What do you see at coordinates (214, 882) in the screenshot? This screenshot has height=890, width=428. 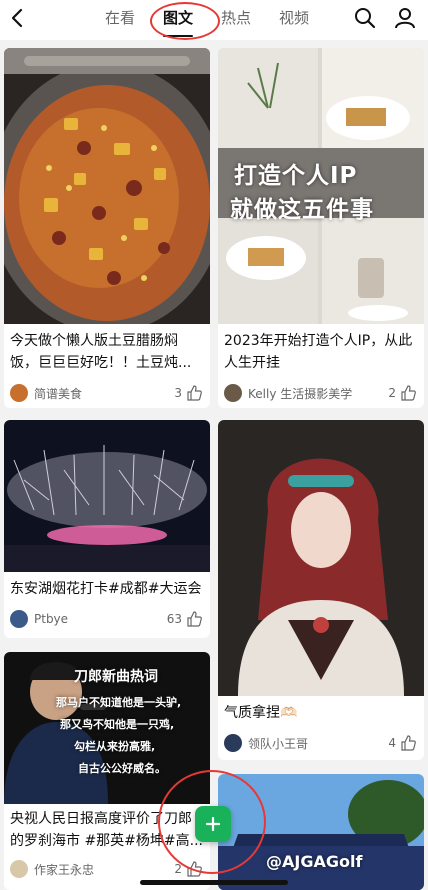 I see `home-indicator` at bounding box center [214, 882].